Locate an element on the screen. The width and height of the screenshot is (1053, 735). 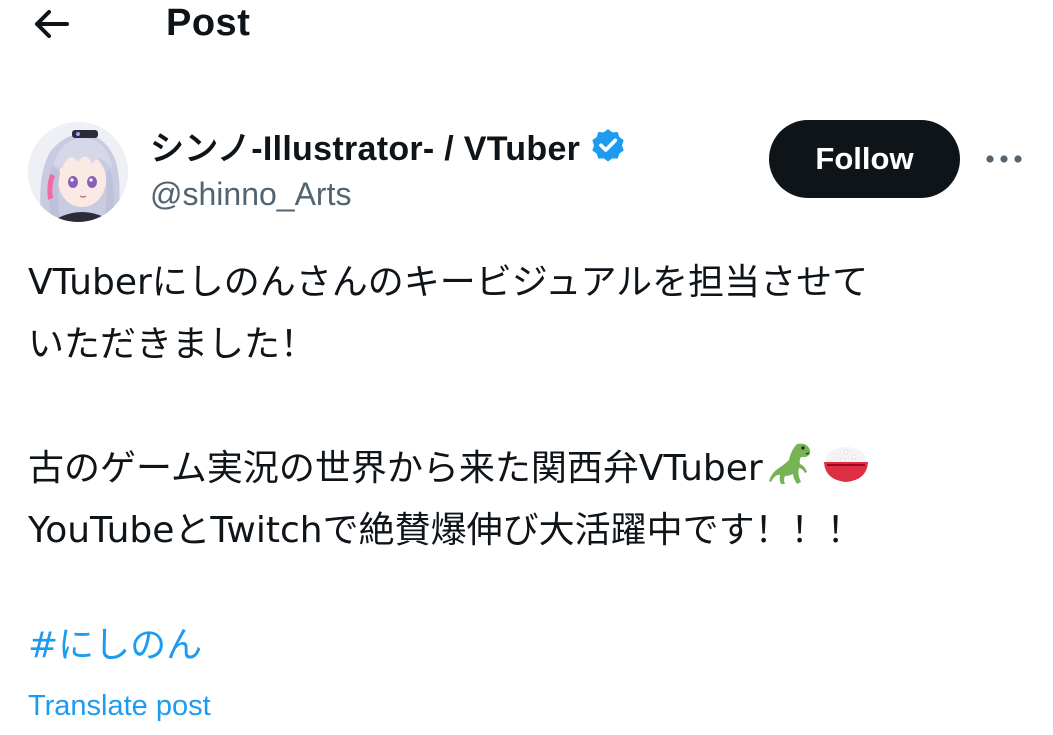
avatar is located at coordinates (78, 172).